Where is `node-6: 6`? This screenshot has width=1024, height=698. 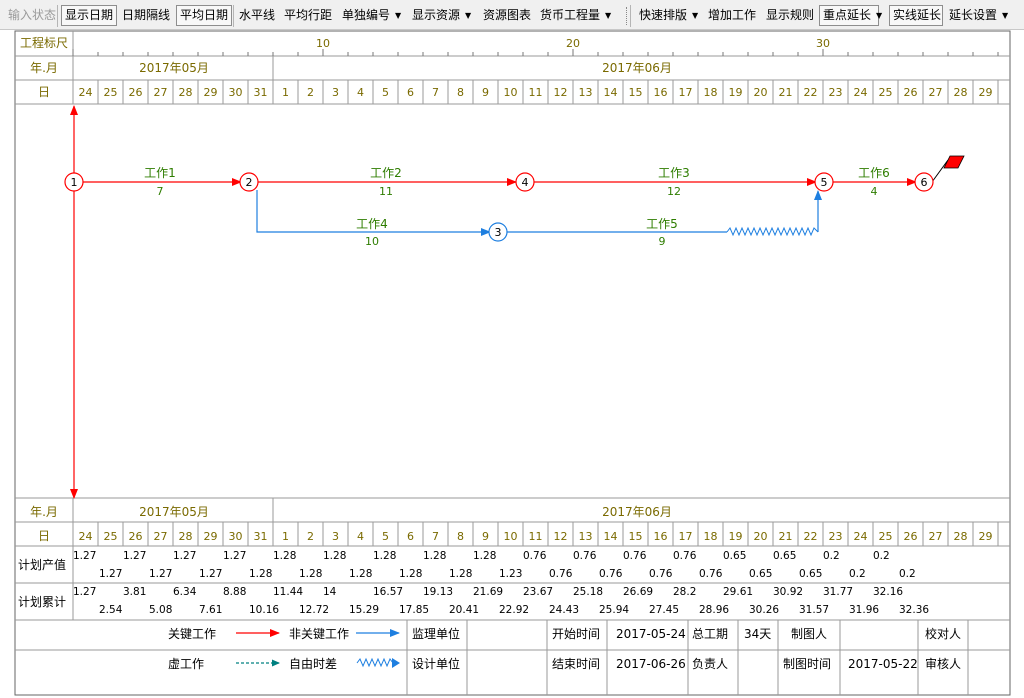
node-6: 6 is located at coordinates (924, 182).